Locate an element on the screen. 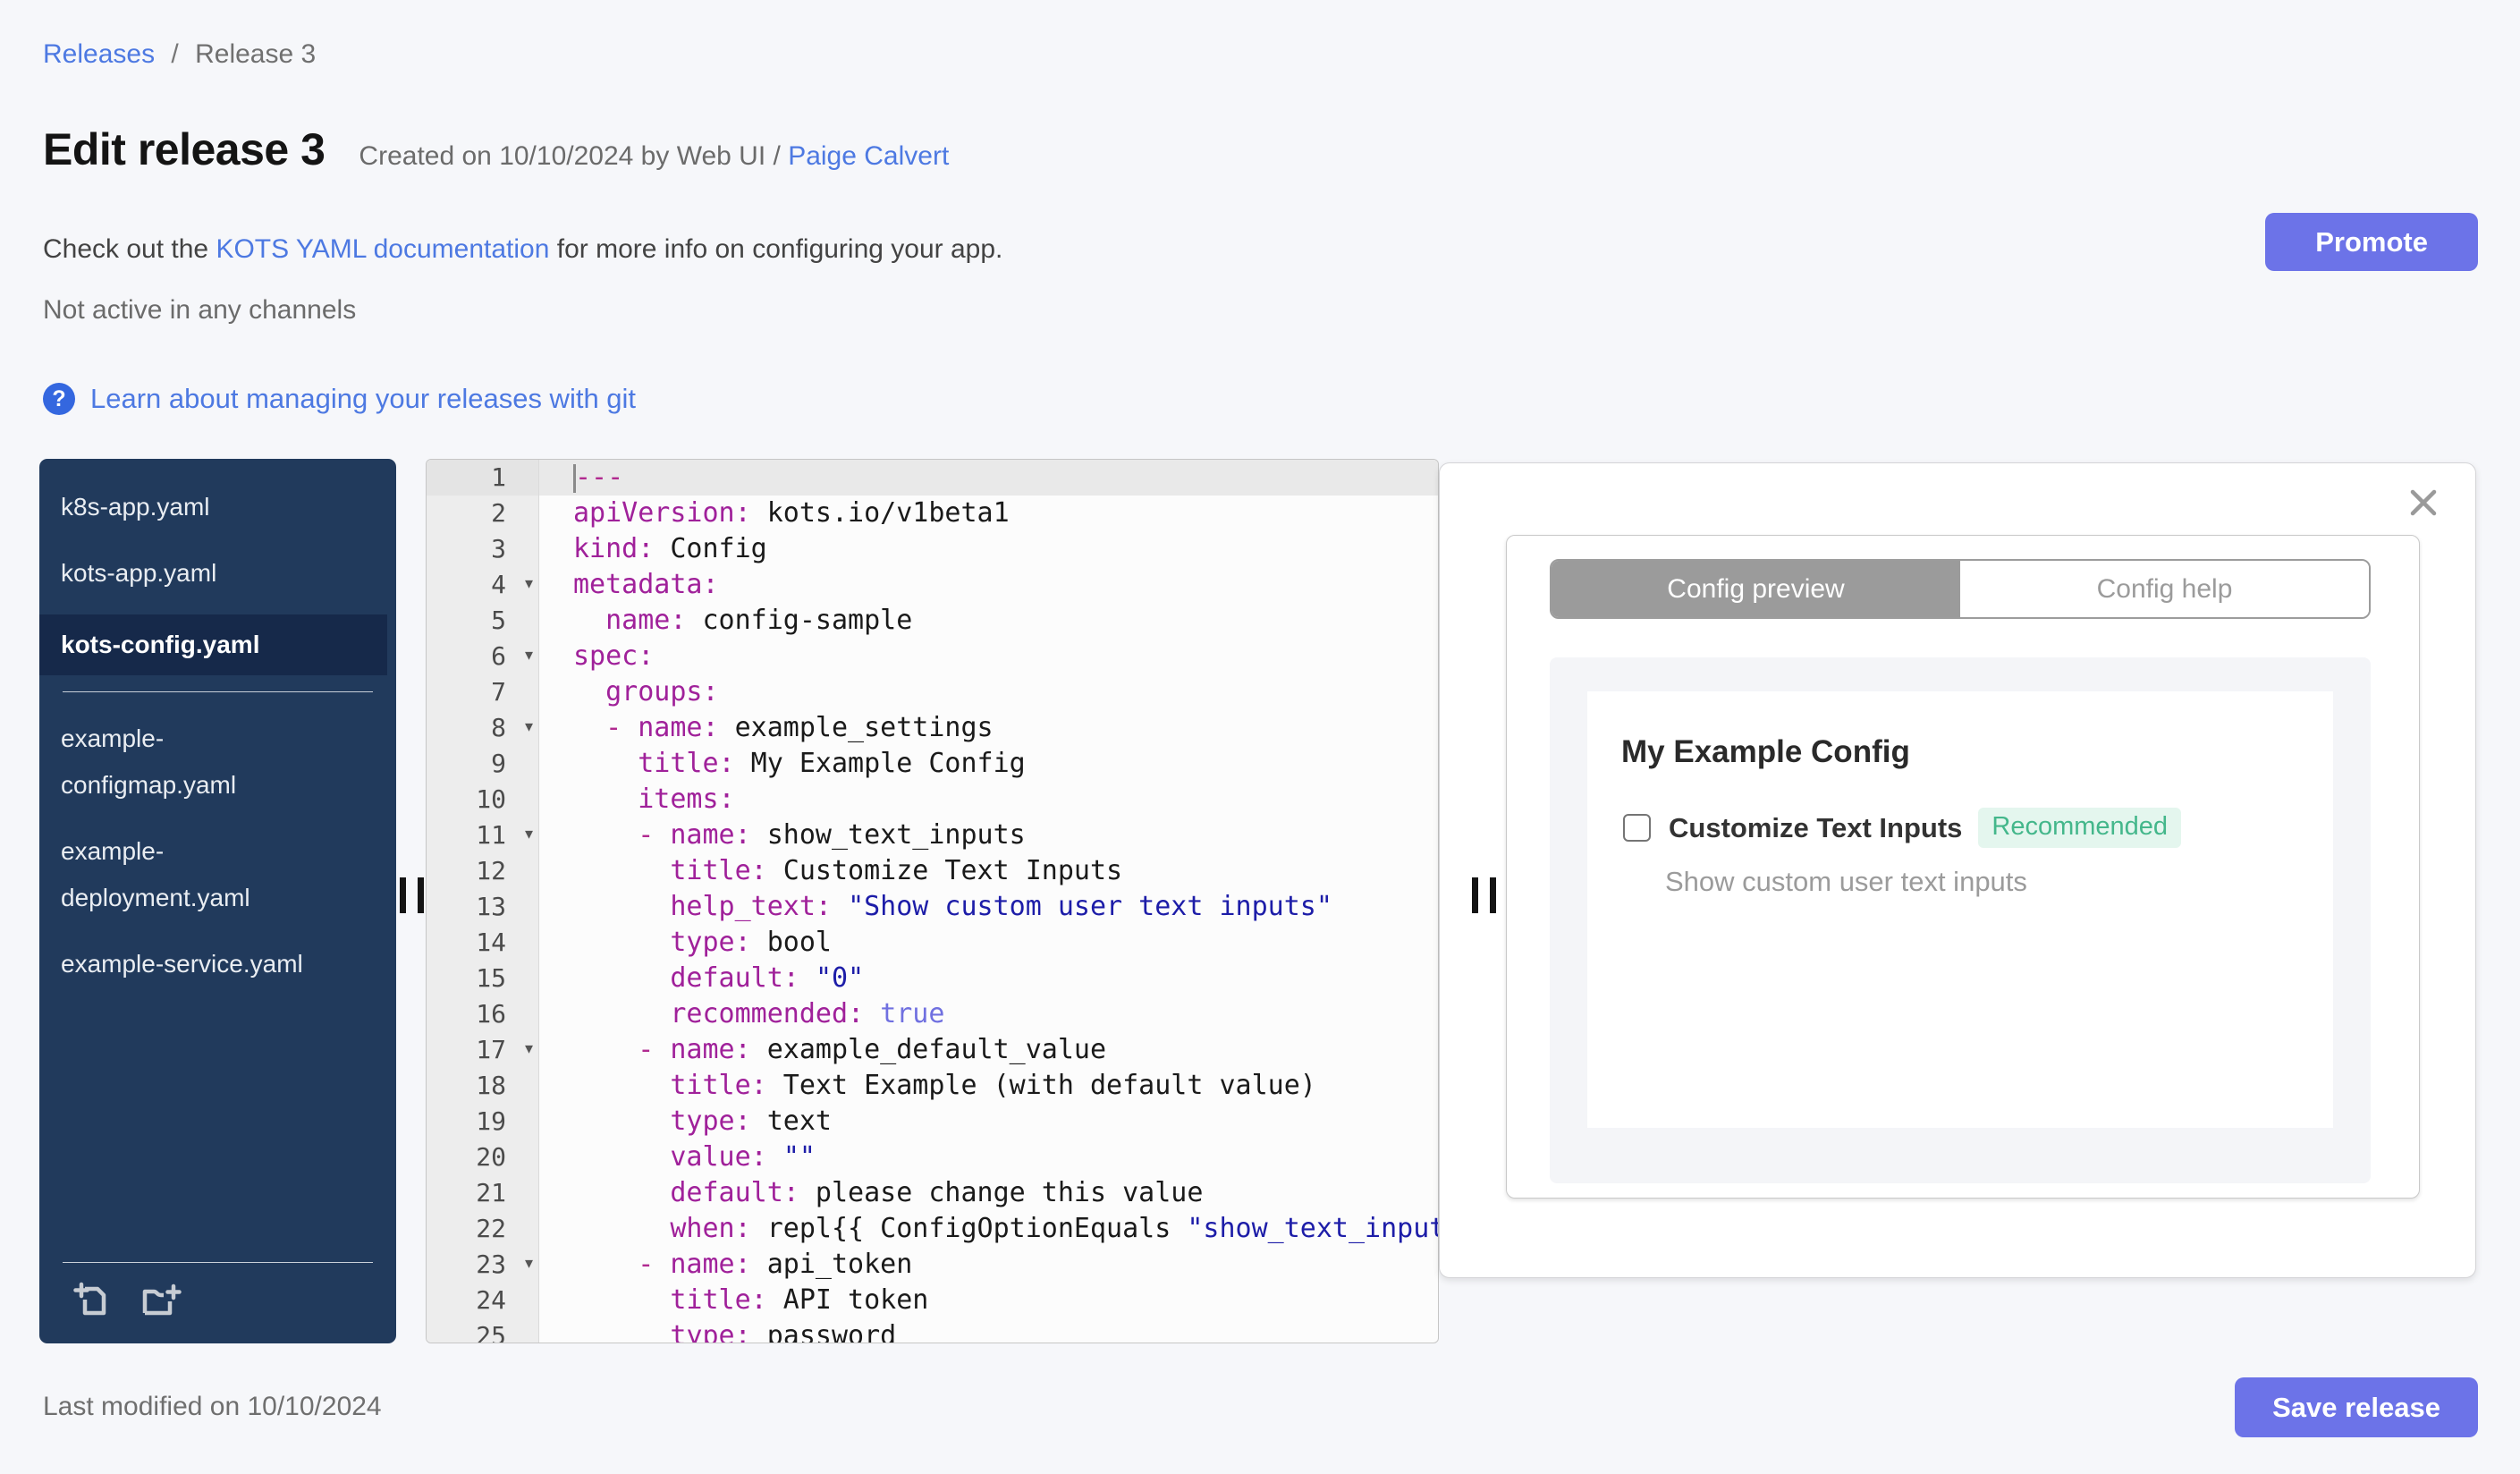 The width and height of the screenshot is (2520, 1474). file-name: example-configmap.yaml is located at coordinates (149, 761).